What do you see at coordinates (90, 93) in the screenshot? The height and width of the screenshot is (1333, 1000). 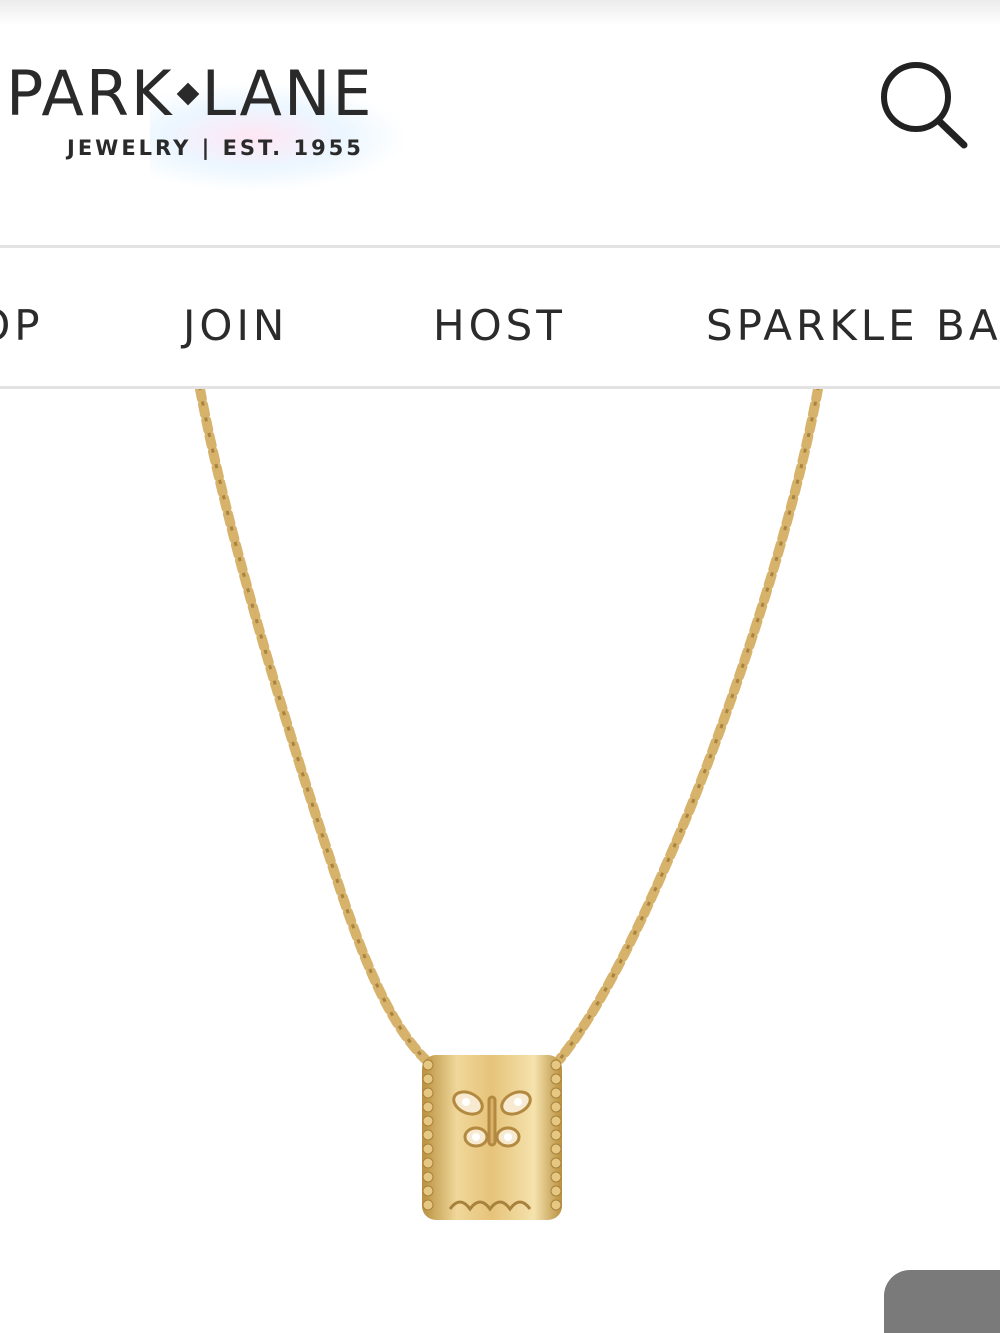 I see `logo-brand-left: PARK` at bounding box center [90, 93].